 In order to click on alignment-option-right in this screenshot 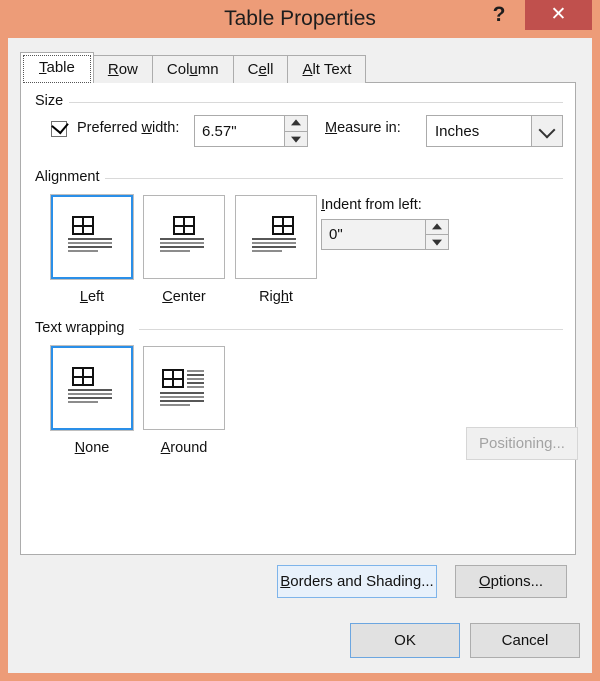, I will do `click(276, 237)`.